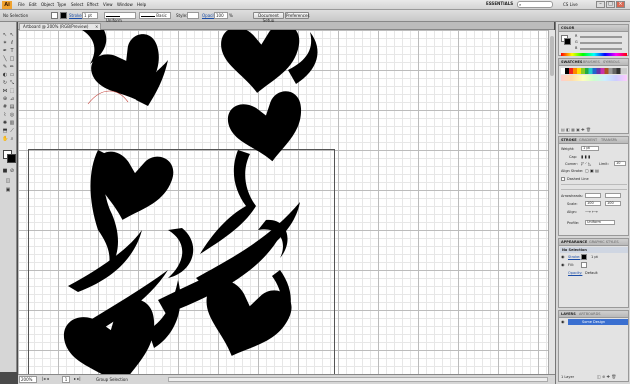 This screenshot has height=384, width=630. Describe the element at coordinates (585, 156) in the screenshot. I see `cap-buttons-icon: ▮ ▮ ▮` at that location.